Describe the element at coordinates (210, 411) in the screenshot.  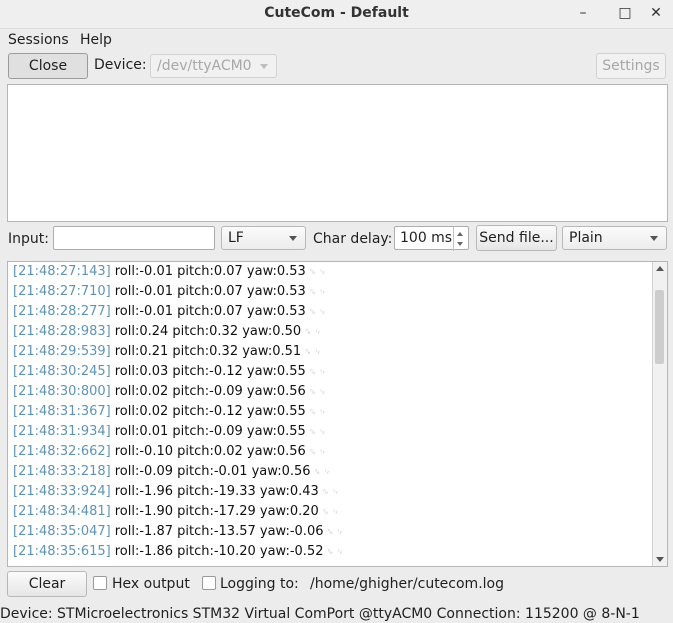
I see `log-message: roll:0.02 pitch:-0.12 yaw:0.55` at that location.